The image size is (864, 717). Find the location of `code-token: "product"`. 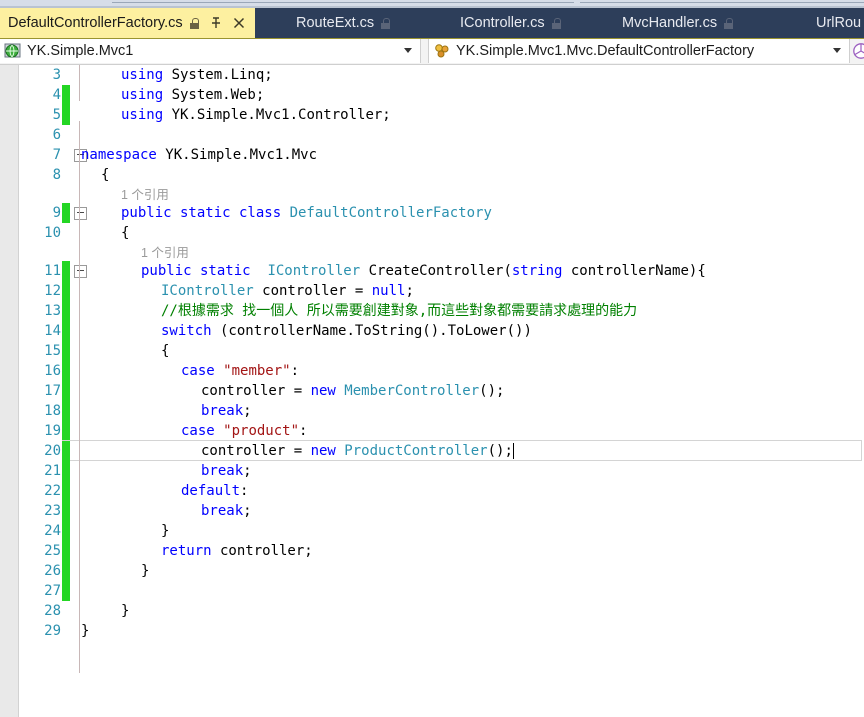

code-token: "product" is located at coordinates (261, 431).